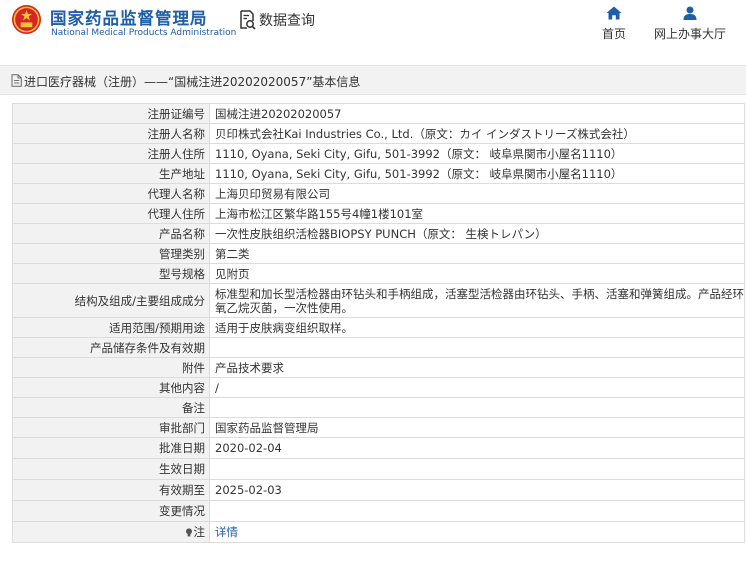  Describe the element at coordinates (111, 387) in the screenshot. I see `row-label: 其他内容` at that location.